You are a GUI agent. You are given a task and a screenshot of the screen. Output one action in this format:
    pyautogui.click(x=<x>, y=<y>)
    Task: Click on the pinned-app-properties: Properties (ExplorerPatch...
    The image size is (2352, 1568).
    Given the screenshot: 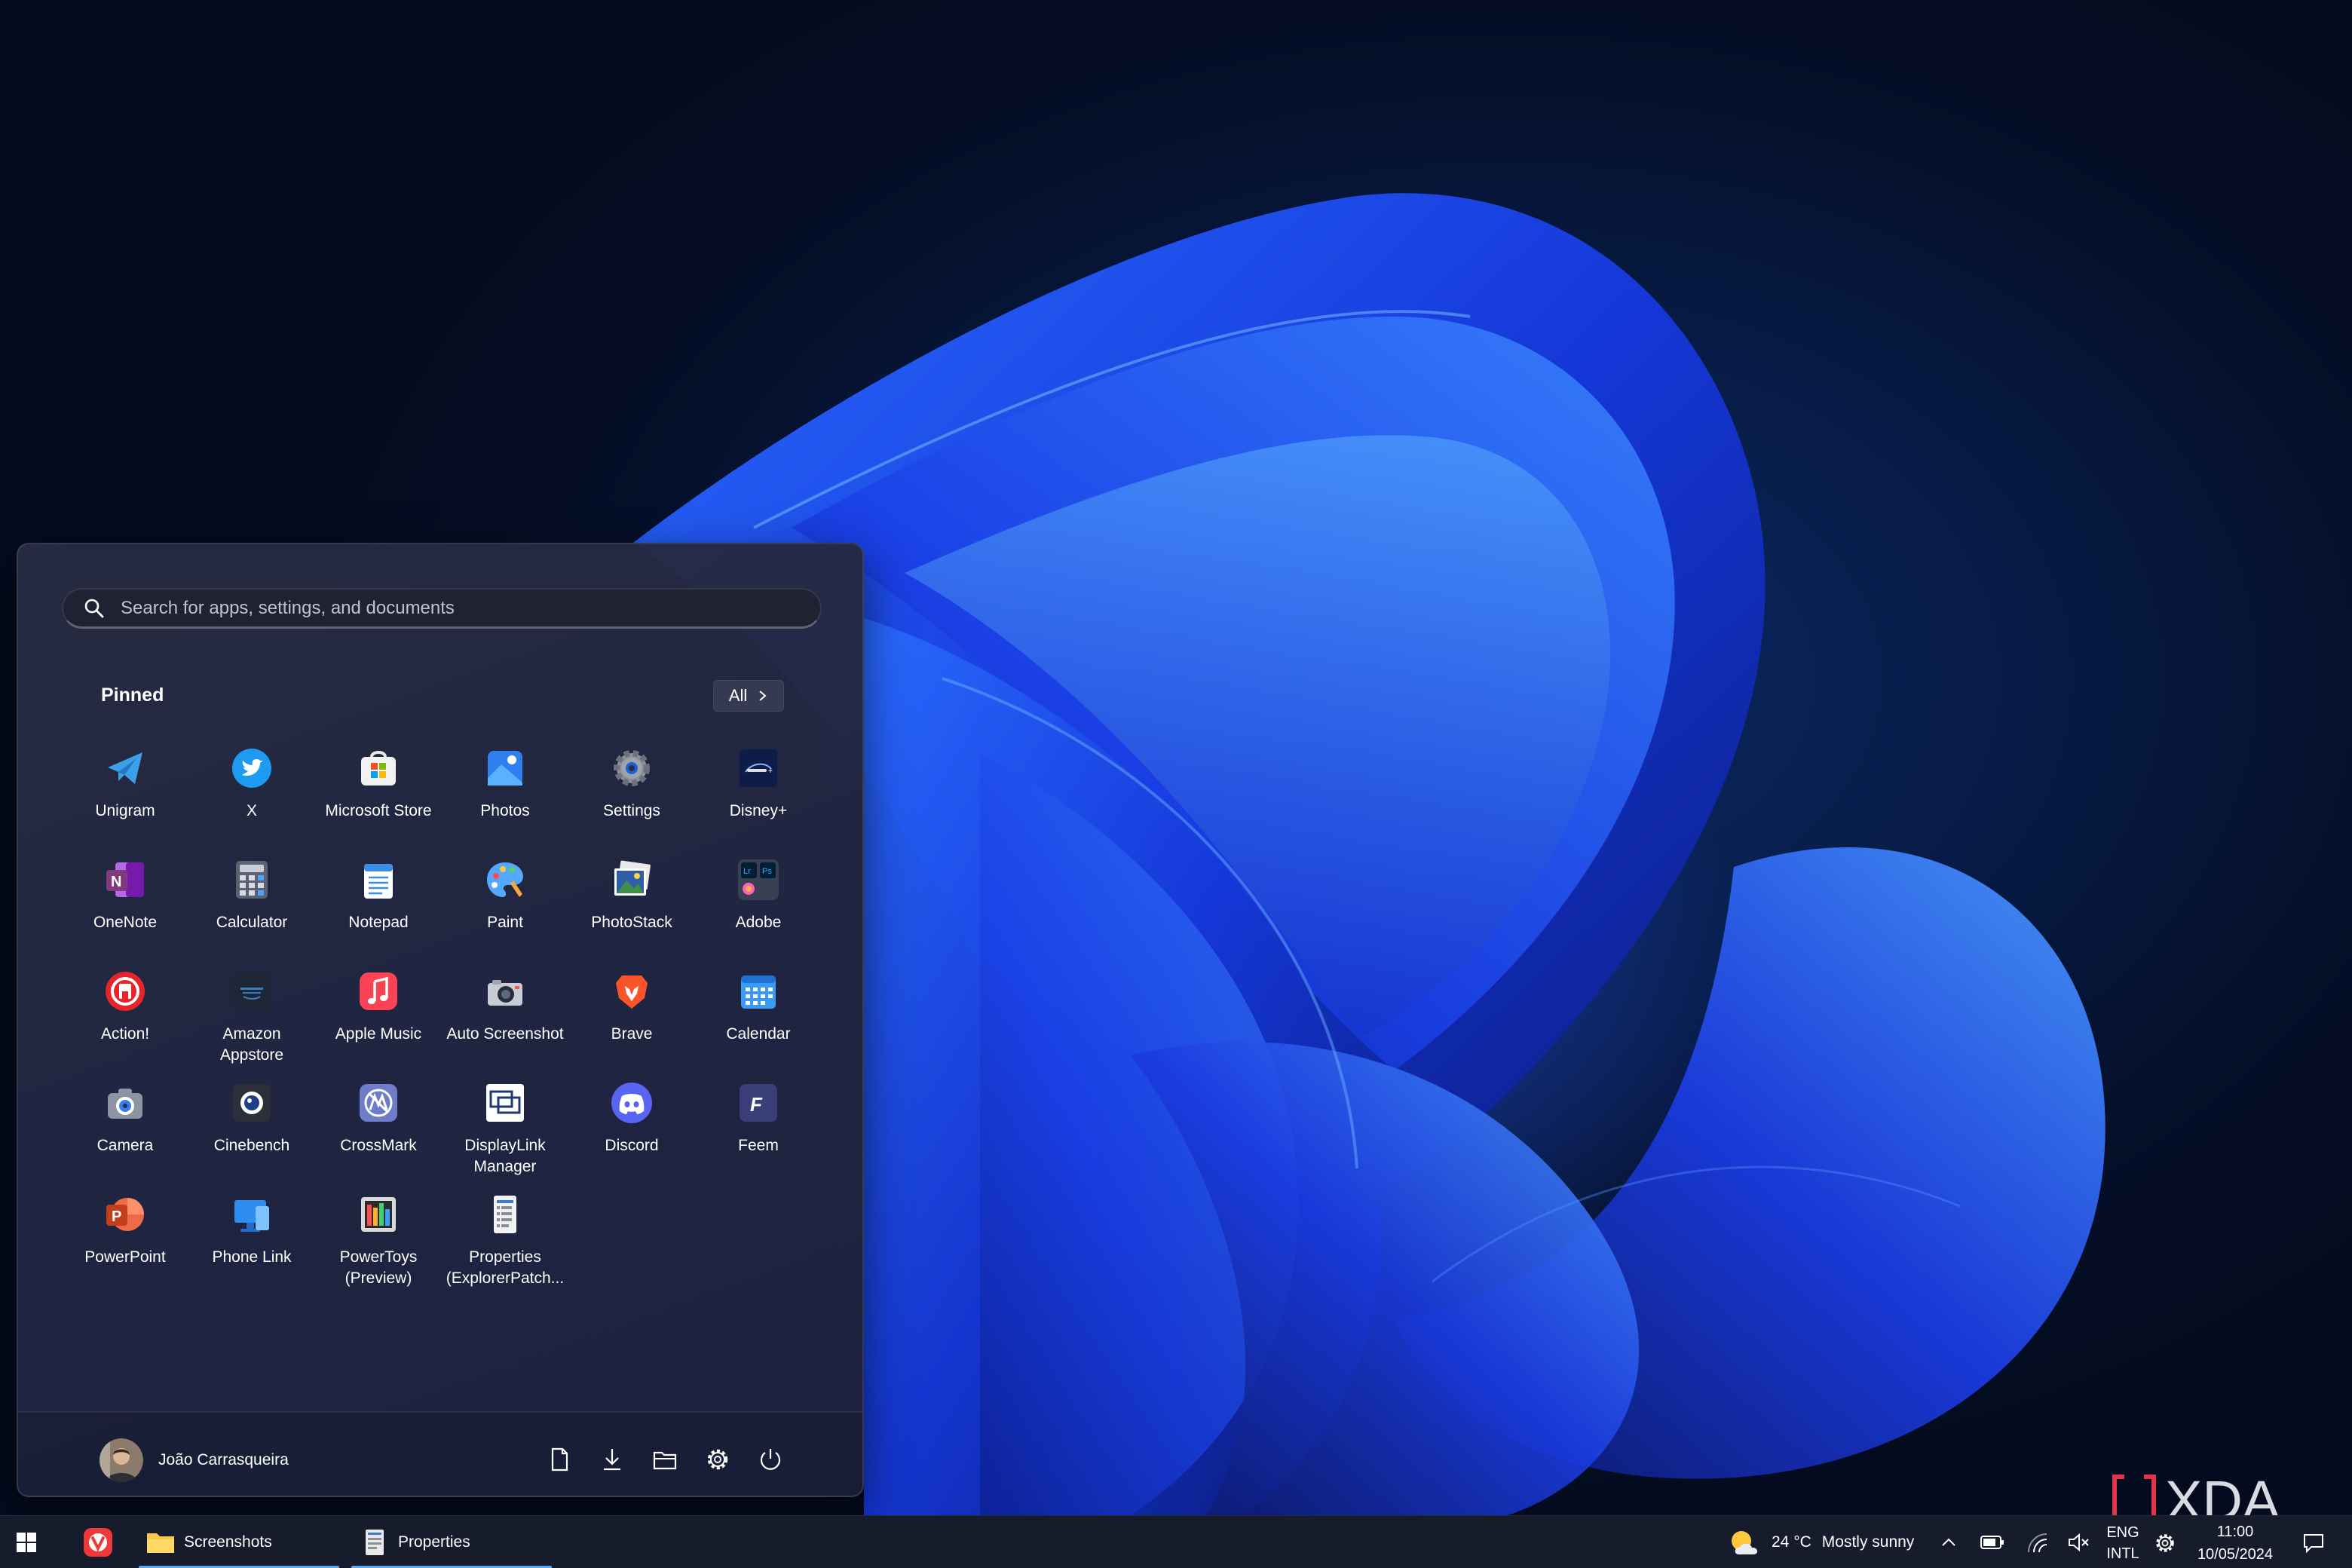 What is the action you would take?
    pyautogui.click(x=505, y=1233)
    